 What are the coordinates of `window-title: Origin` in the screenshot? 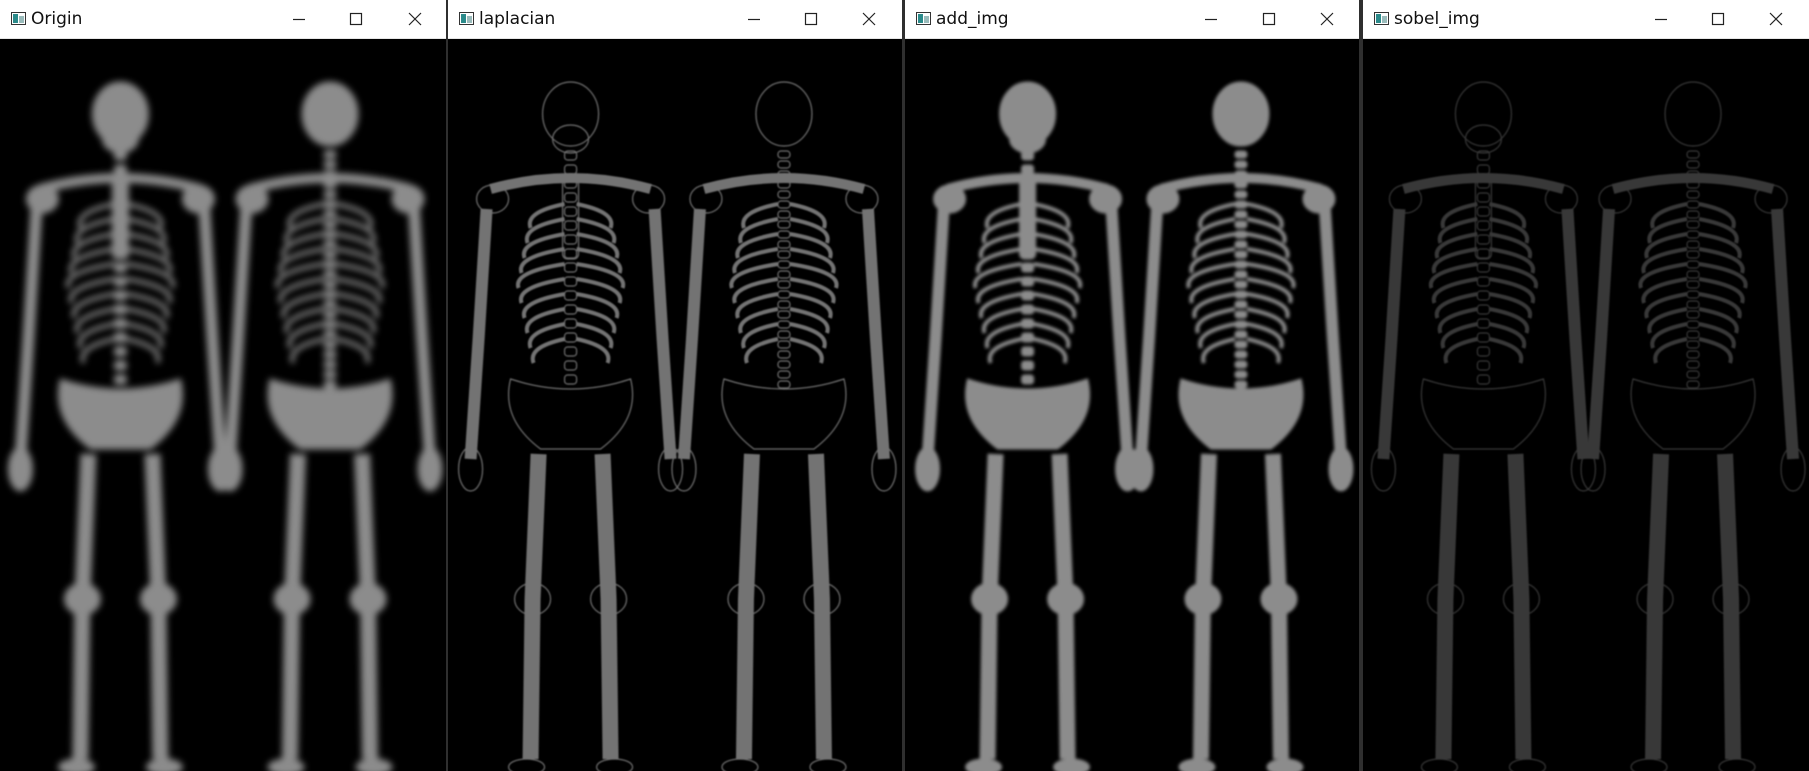 It's located at (57, 19).